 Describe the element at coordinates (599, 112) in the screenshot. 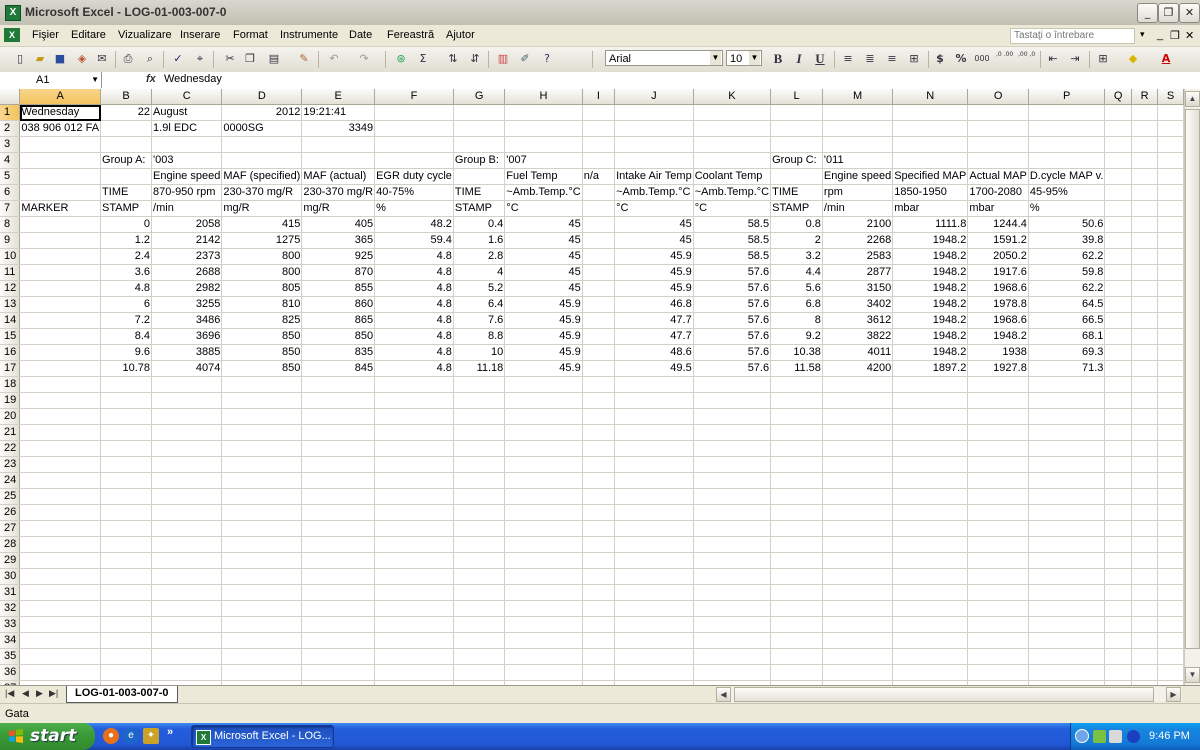

I see `cell-i1` at that location.